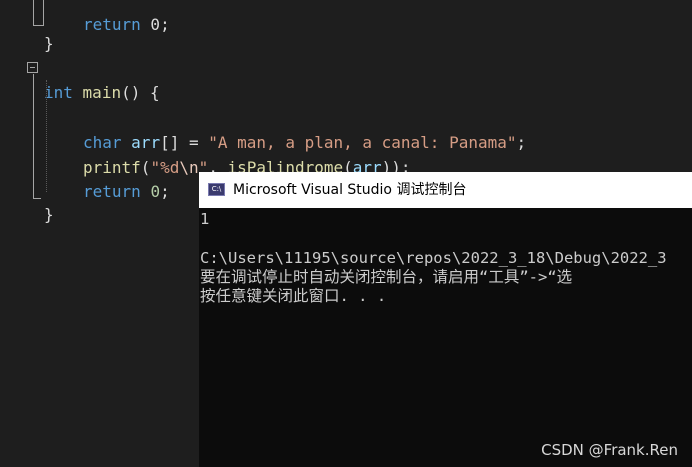  What do you see at coordinates (126, 191) in the screenshot?
I see `code-line-return: return 0;` at bounding box center [126, 191].